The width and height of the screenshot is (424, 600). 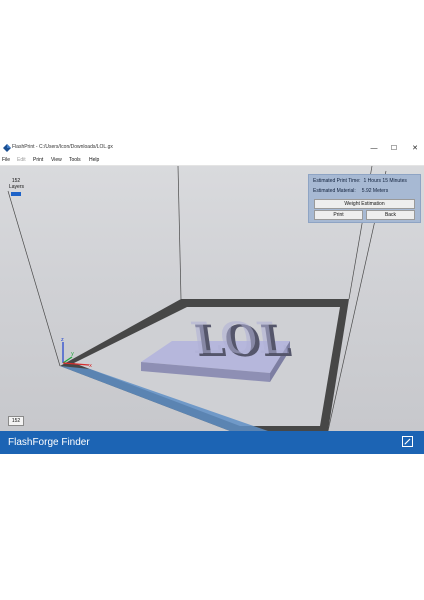 What do you see at coordinates (56, 160) in the screenshot?
I see `menu-view: View` at bounding box center [56, 160].